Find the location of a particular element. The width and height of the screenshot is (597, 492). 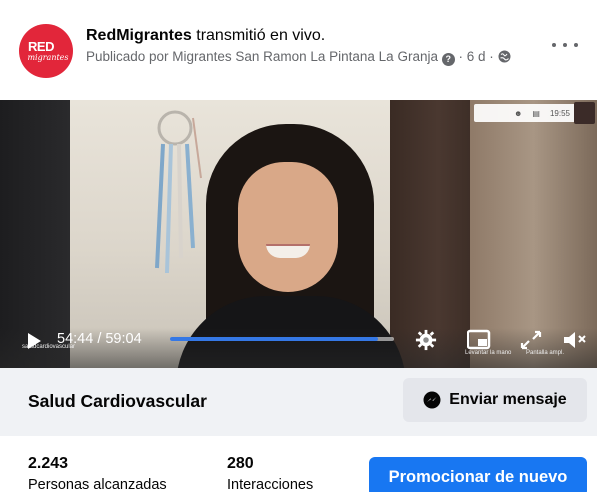

zoom-participants-icon: ☻ is located at coordinates (518, 113).